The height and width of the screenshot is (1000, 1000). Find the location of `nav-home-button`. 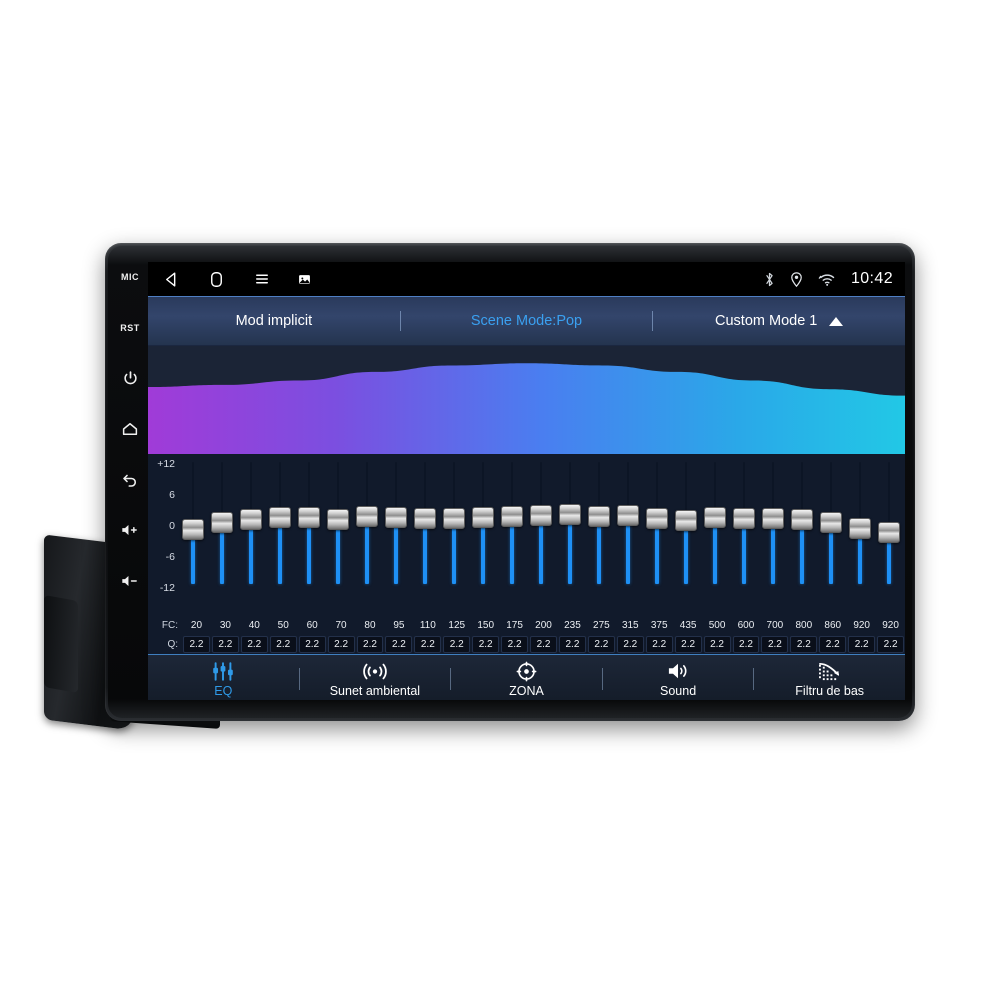

nav-home-button is located at coordinates (216, 279).